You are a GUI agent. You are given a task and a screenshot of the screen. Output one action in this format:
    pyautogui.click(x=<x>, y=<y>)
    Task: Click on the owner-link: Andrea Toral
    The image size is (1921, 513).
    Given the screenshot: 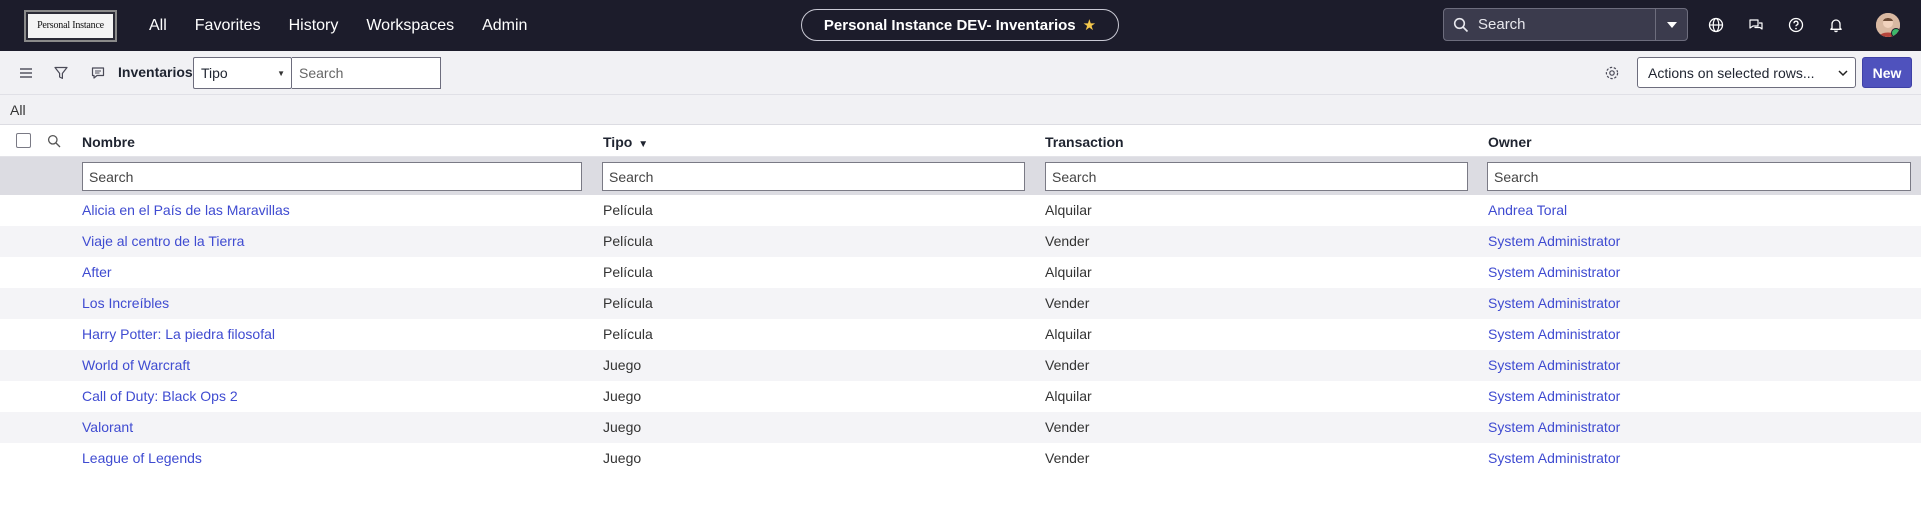 What is the action you would take?
    pyautogui.click(x=1527, y=210)
    